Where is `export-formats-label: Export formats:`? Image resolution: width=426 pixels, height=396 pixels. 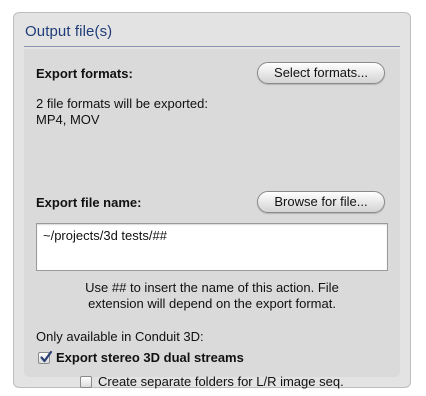
export-formats-label: Export formats: is located at coordinates (84, 73).